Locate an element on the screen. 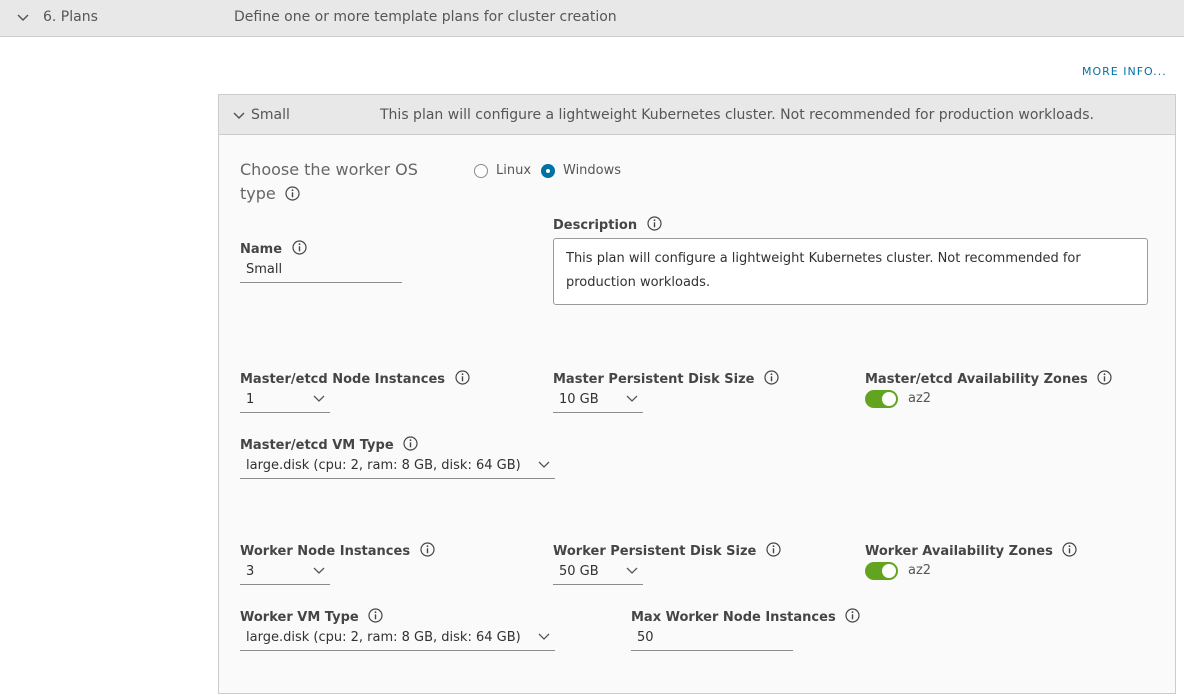  windows-radio-label: Windows is located at coordinates (592, 170).